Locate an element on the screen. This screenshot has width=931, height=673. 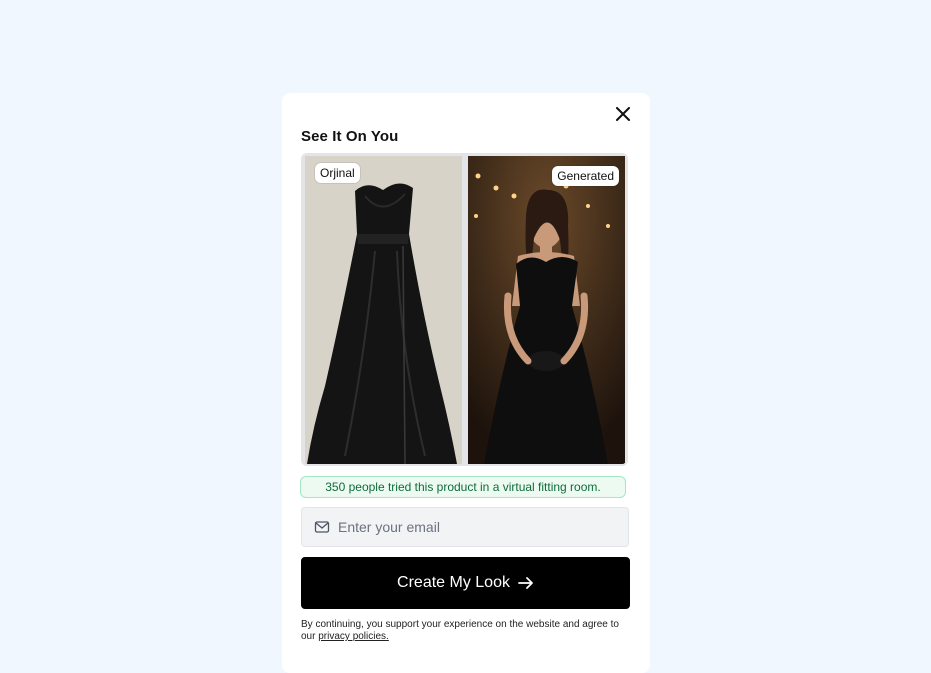
generated-label: Generated is located at coordinates (585, 176).